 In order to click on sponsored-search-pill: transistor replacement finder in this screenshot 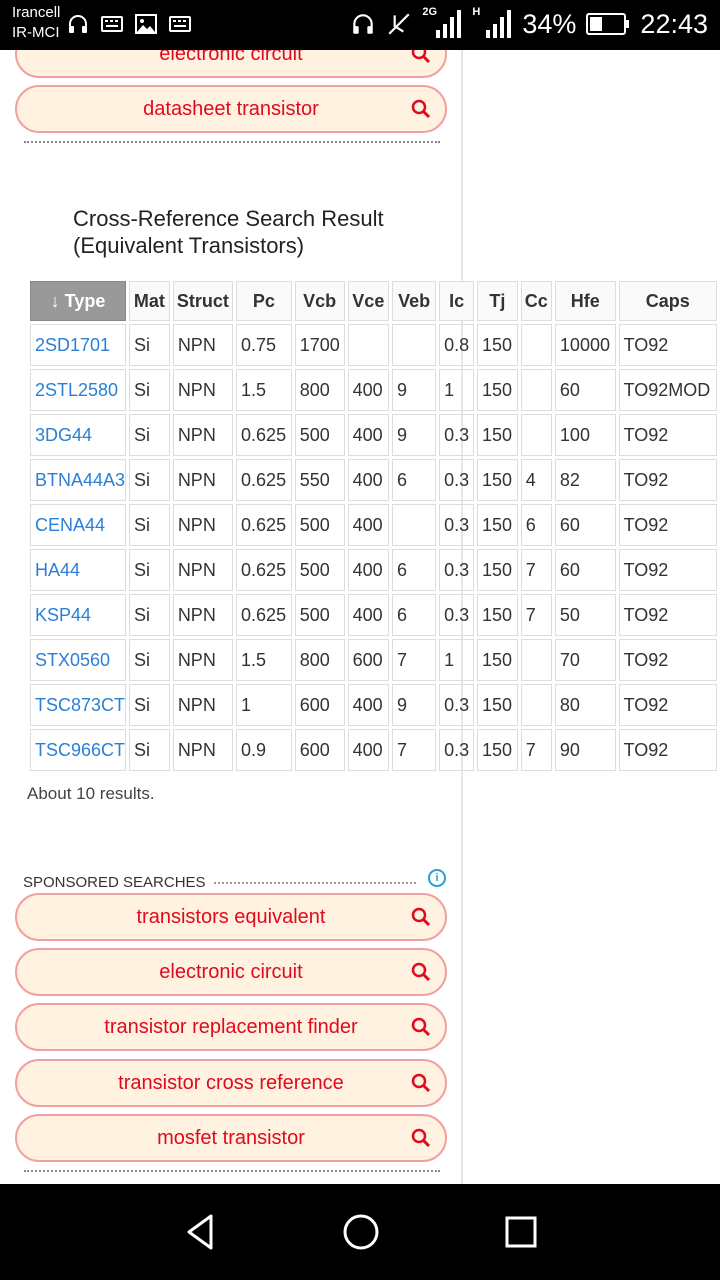, I will do `click(231, 1027)`.